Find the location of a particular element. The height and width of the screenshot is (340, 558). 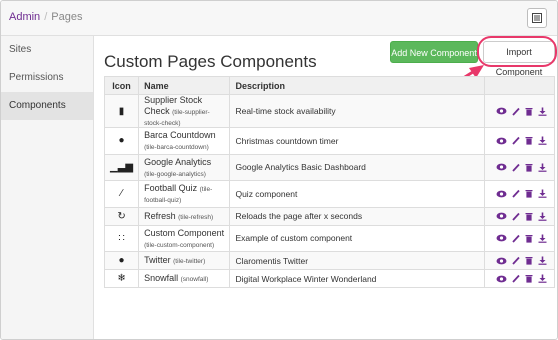

icon-cell: ∷ is located at coordinates (121, 238).